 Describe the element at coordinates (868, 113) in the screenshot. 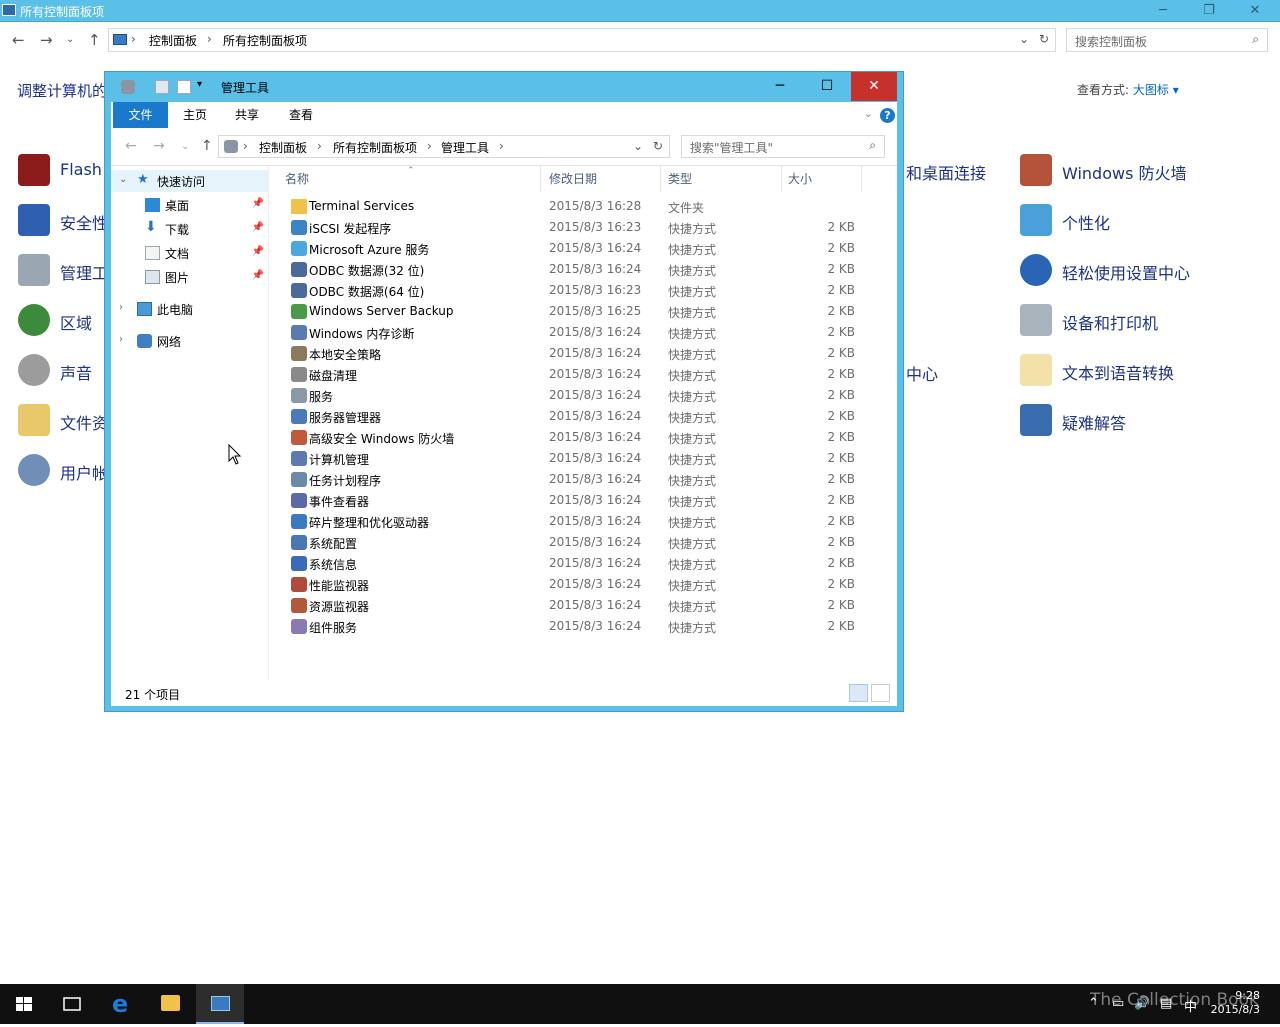

I see `expand-ribbon-chevron-icon: ⌄` at that location.